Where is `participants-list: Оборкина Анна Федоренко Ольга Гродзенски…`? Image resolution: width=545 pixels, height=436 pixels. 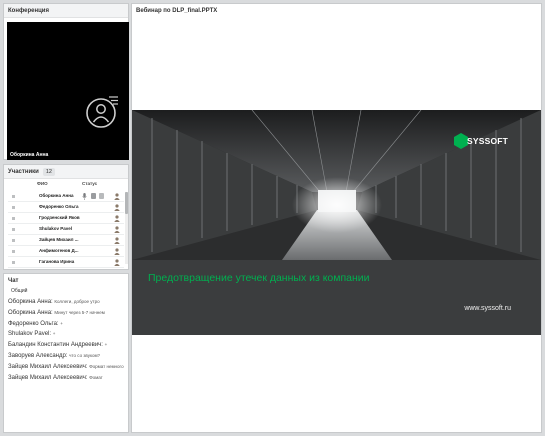
participants-list: Оборкина Анна Федоренко Ольга Гродзенски… is located at coordinates (66, 229).